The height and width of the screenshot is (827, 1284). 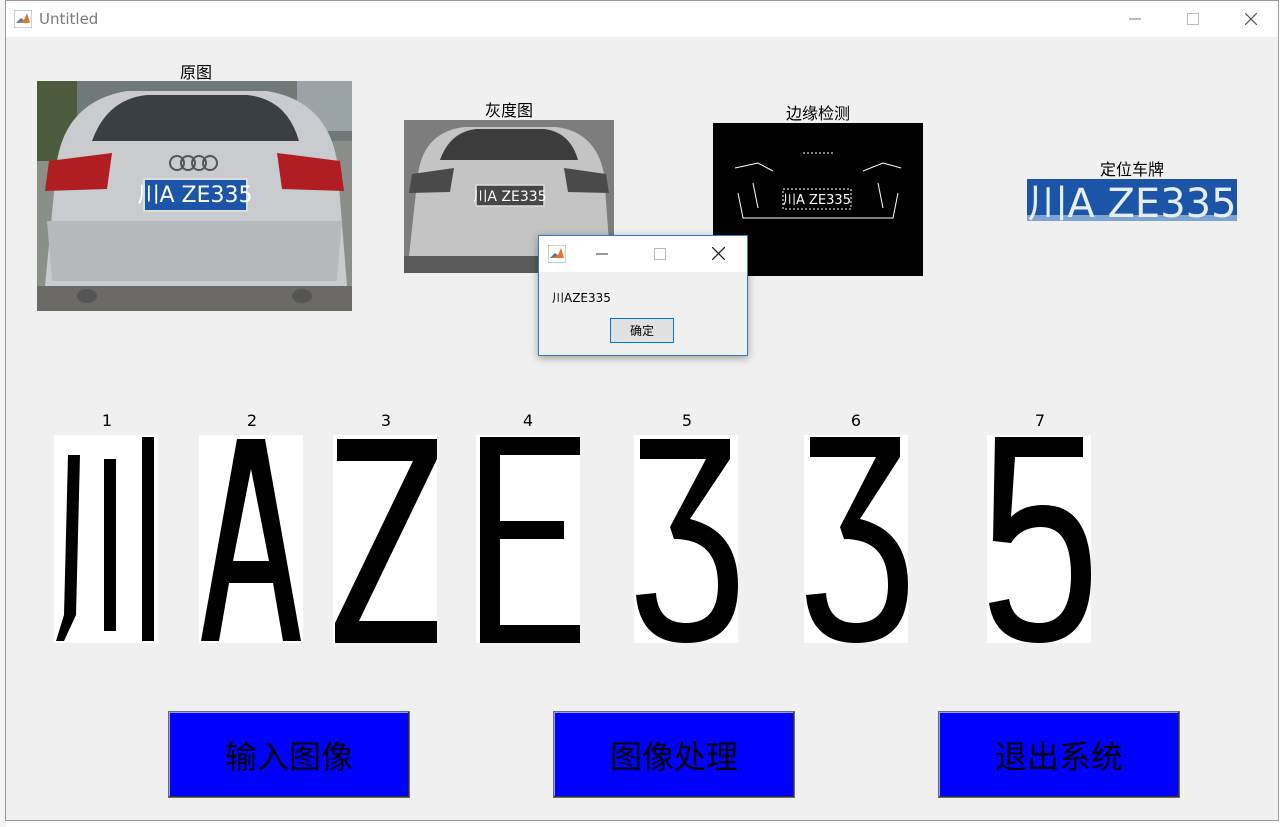 I want to click on plate-image: 川A ZE335, so click(x=1132, y=200).